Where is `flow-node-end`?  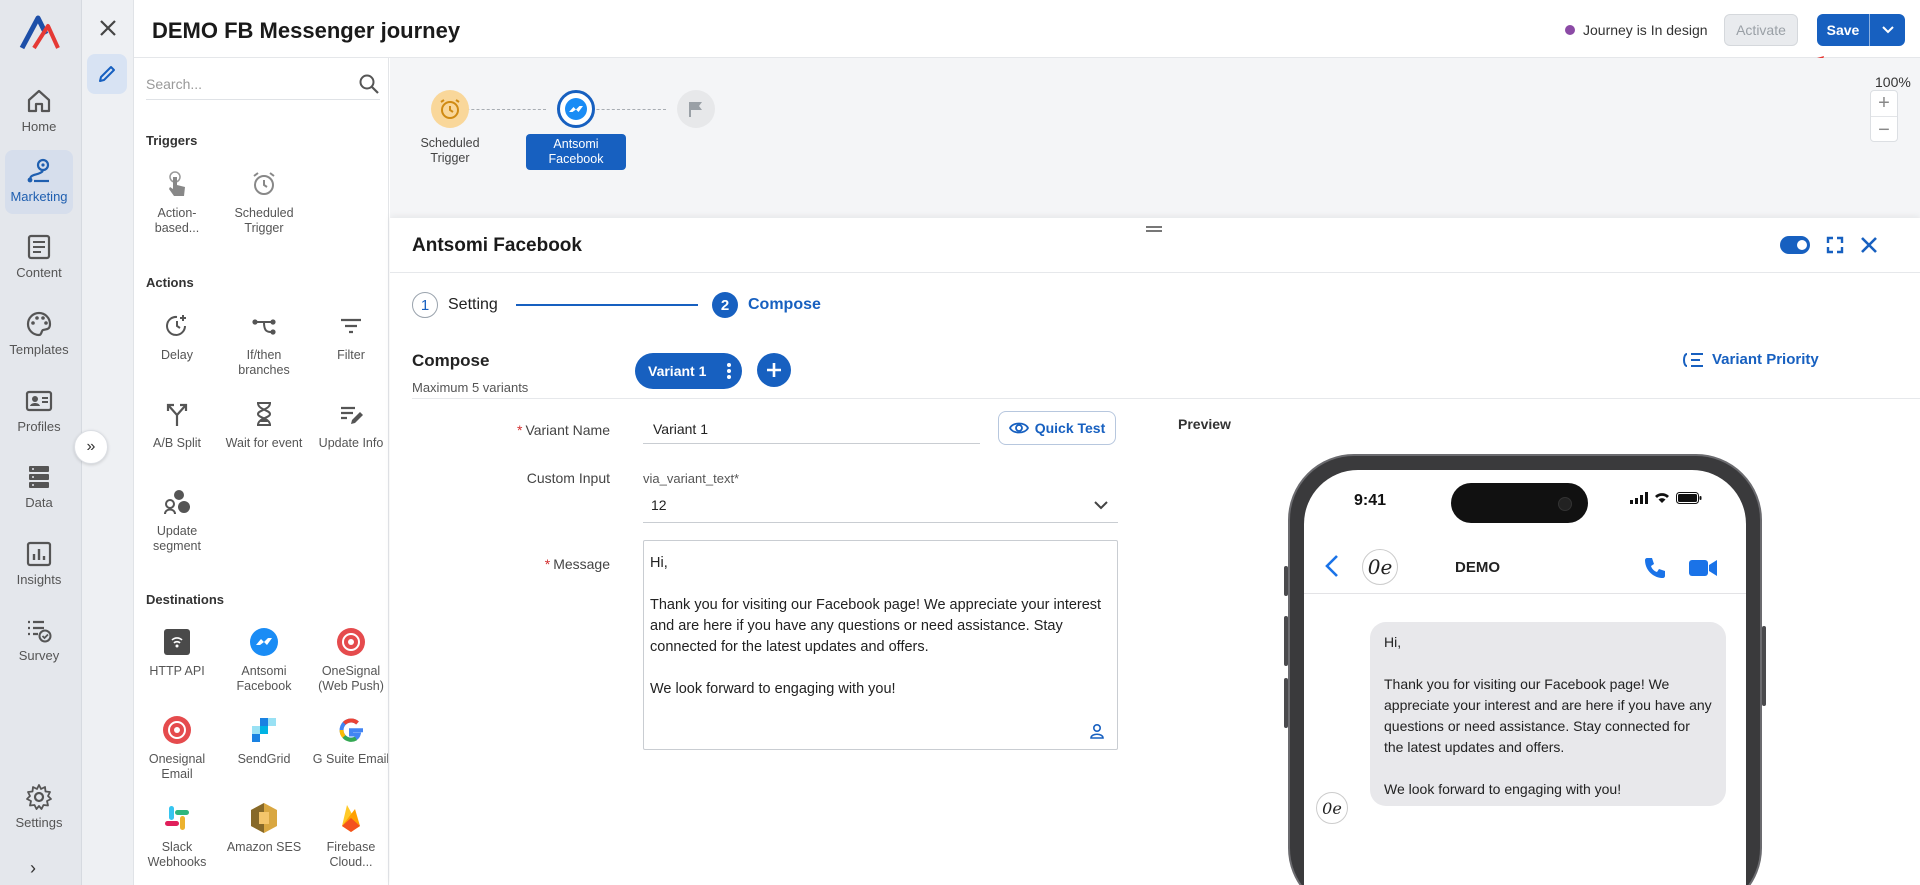 flow-node-end is located at coordinates (696, 109).